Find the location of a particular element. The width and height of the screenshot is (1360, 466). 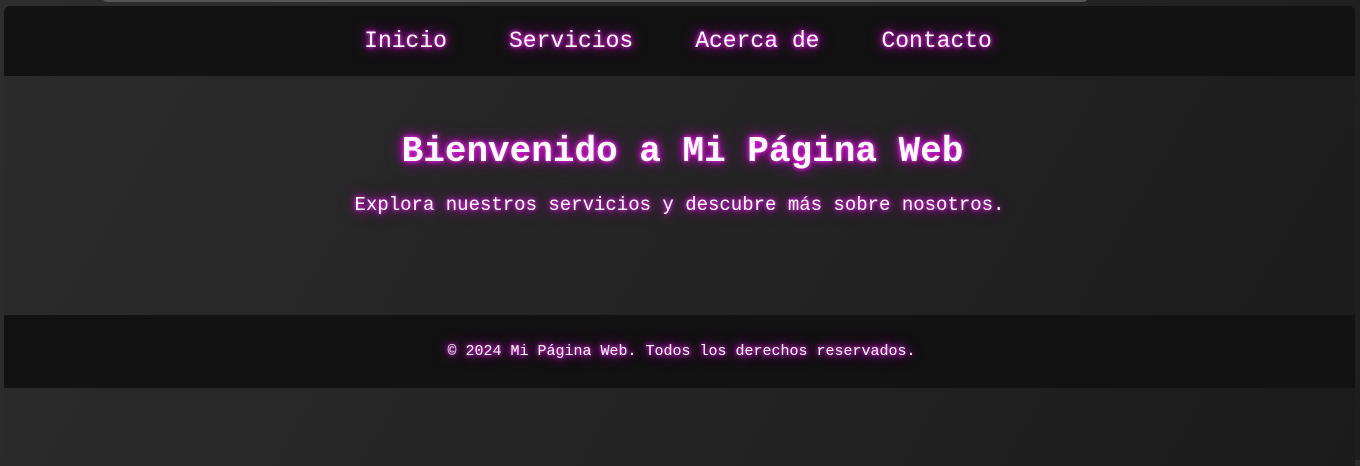

page-title: Bienvenido a Mi Página Web is located at coordinates (682, 151).